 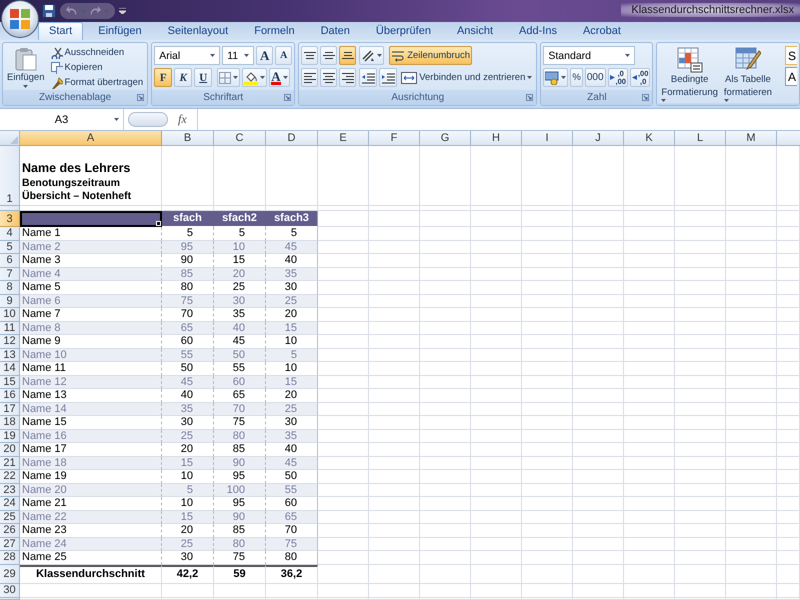 What do you see at coordinates (598, 138) in the screenshot?
I see `column-header: J` at bounding box center [598, 138].